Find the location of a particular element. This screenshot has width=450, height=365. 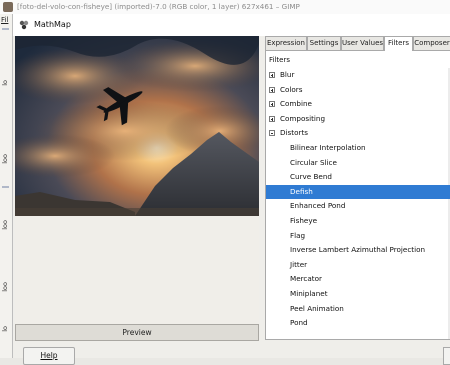

tree-filter-item: Fisheye is located at coordinates (358, 221).